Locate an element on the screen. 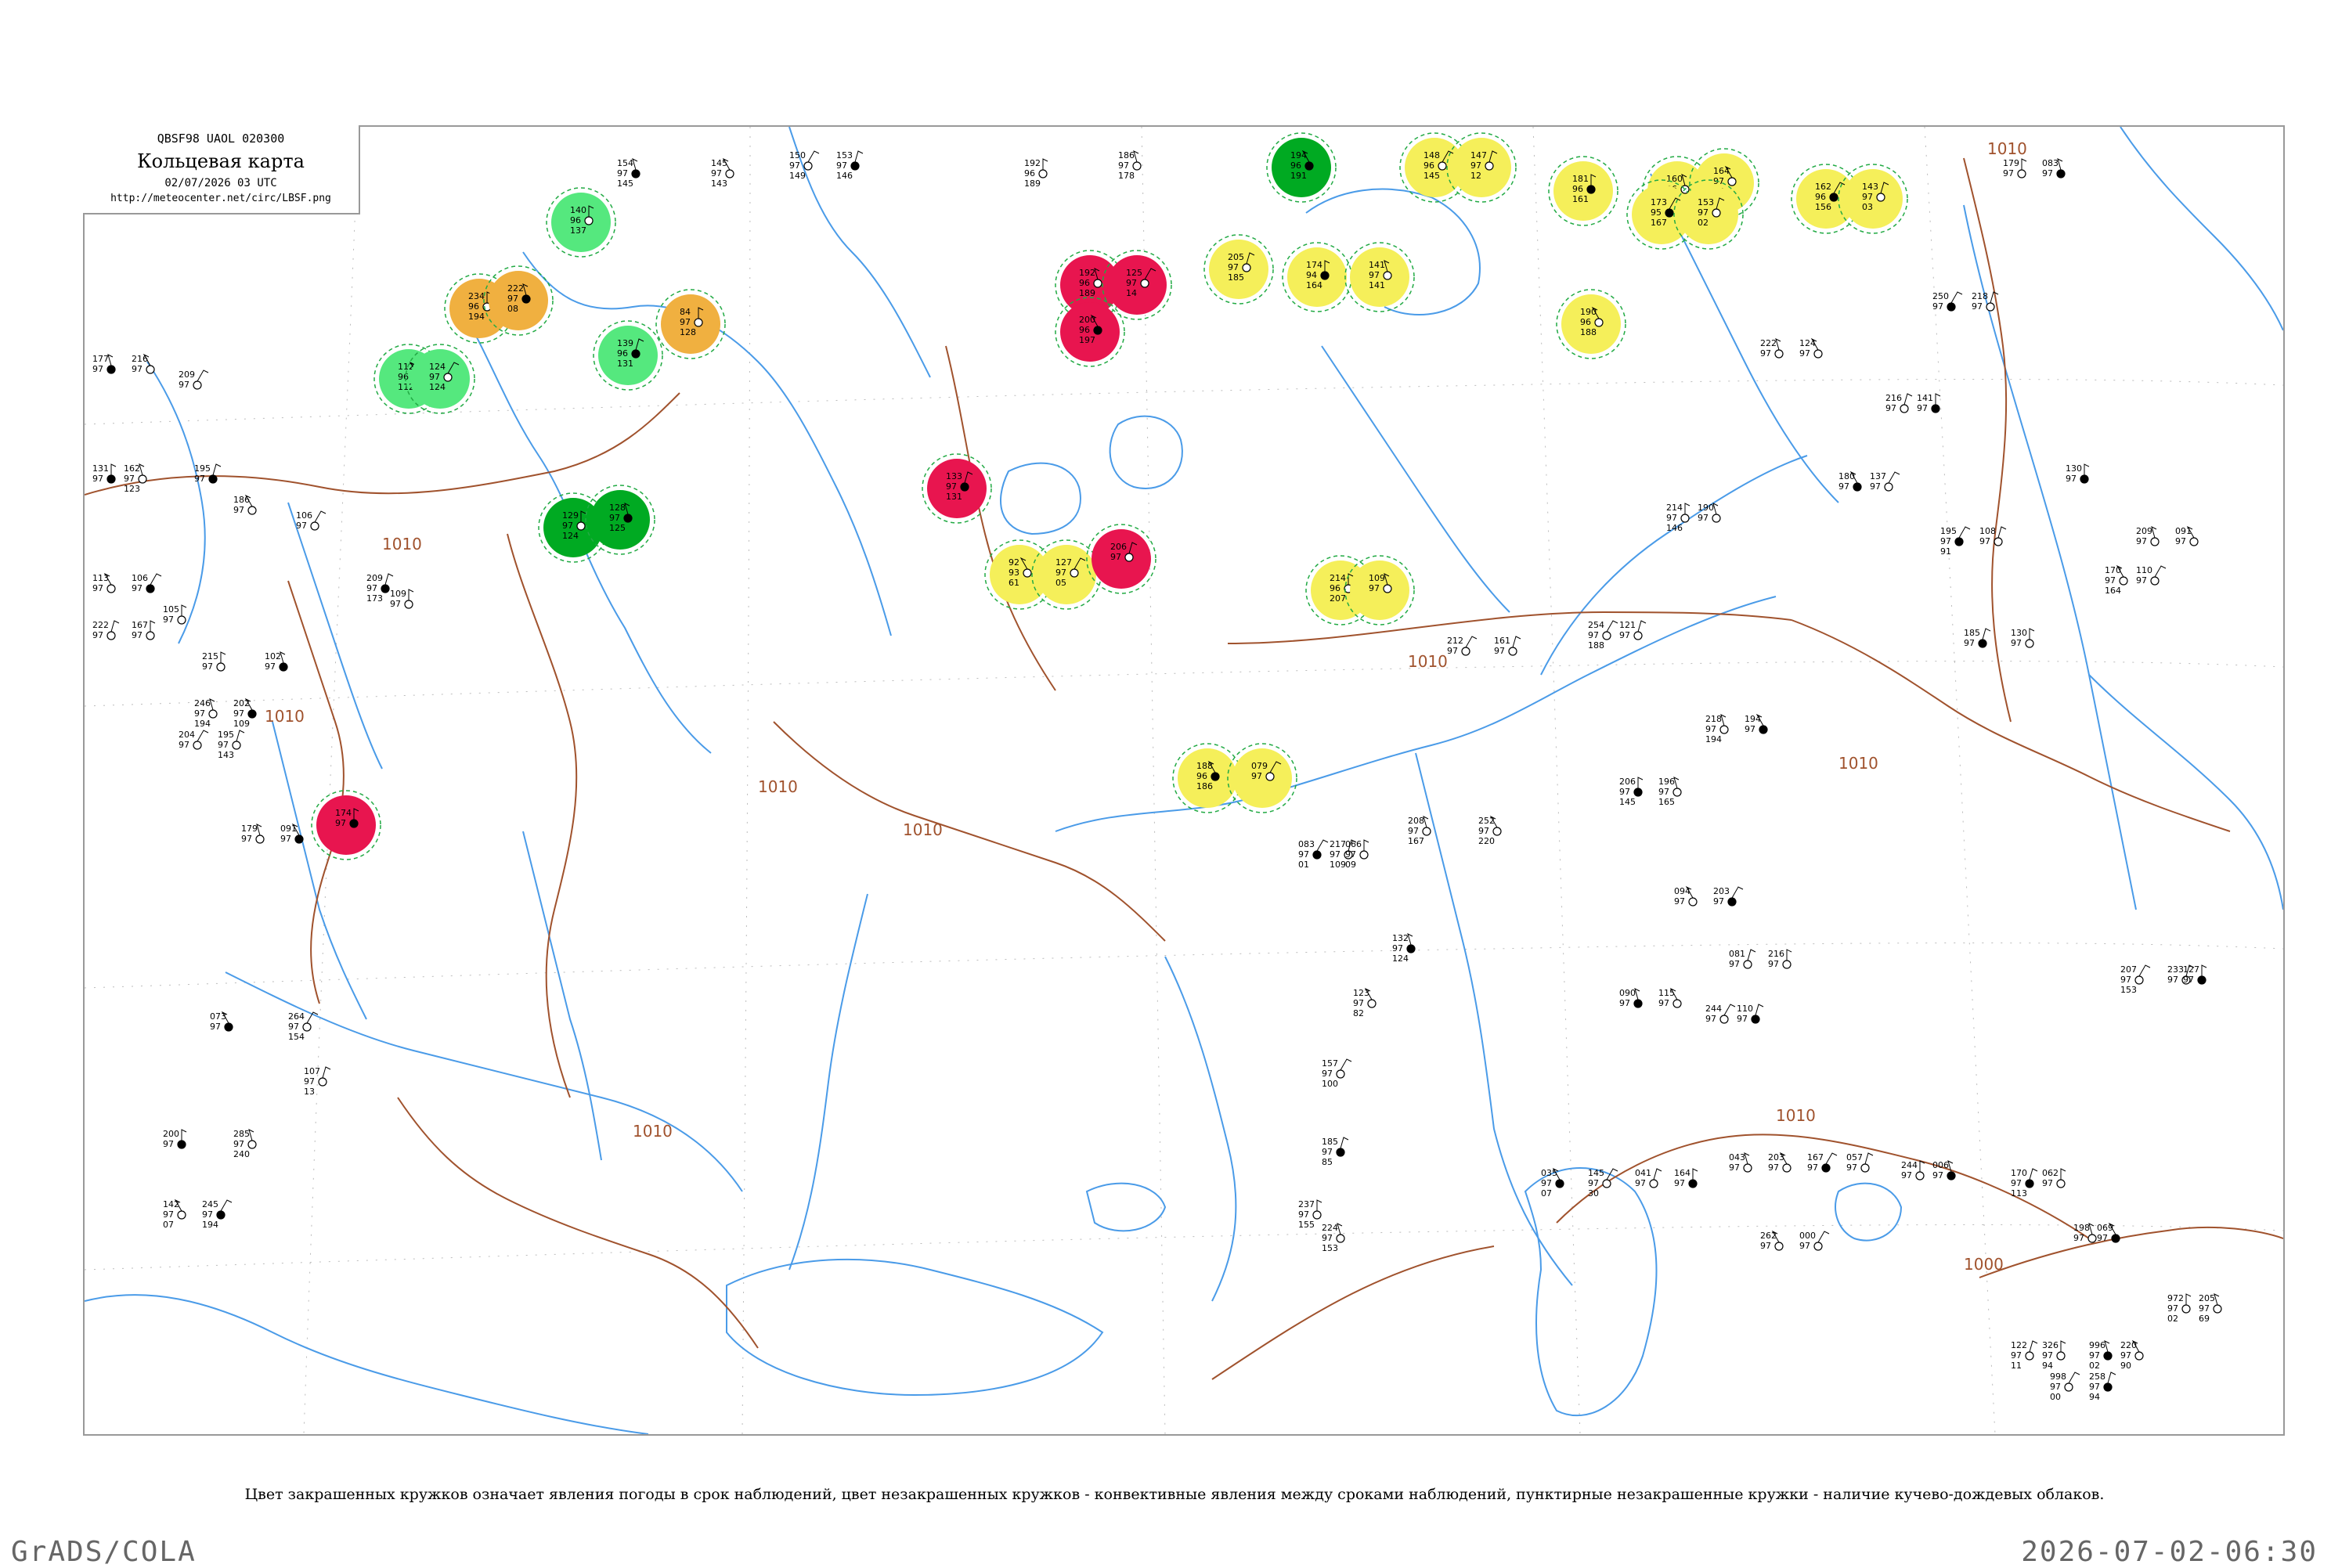 This screenshot has height=1568, width=2349. station-dewpoint: 07 is located at coordinates (168, 1225).